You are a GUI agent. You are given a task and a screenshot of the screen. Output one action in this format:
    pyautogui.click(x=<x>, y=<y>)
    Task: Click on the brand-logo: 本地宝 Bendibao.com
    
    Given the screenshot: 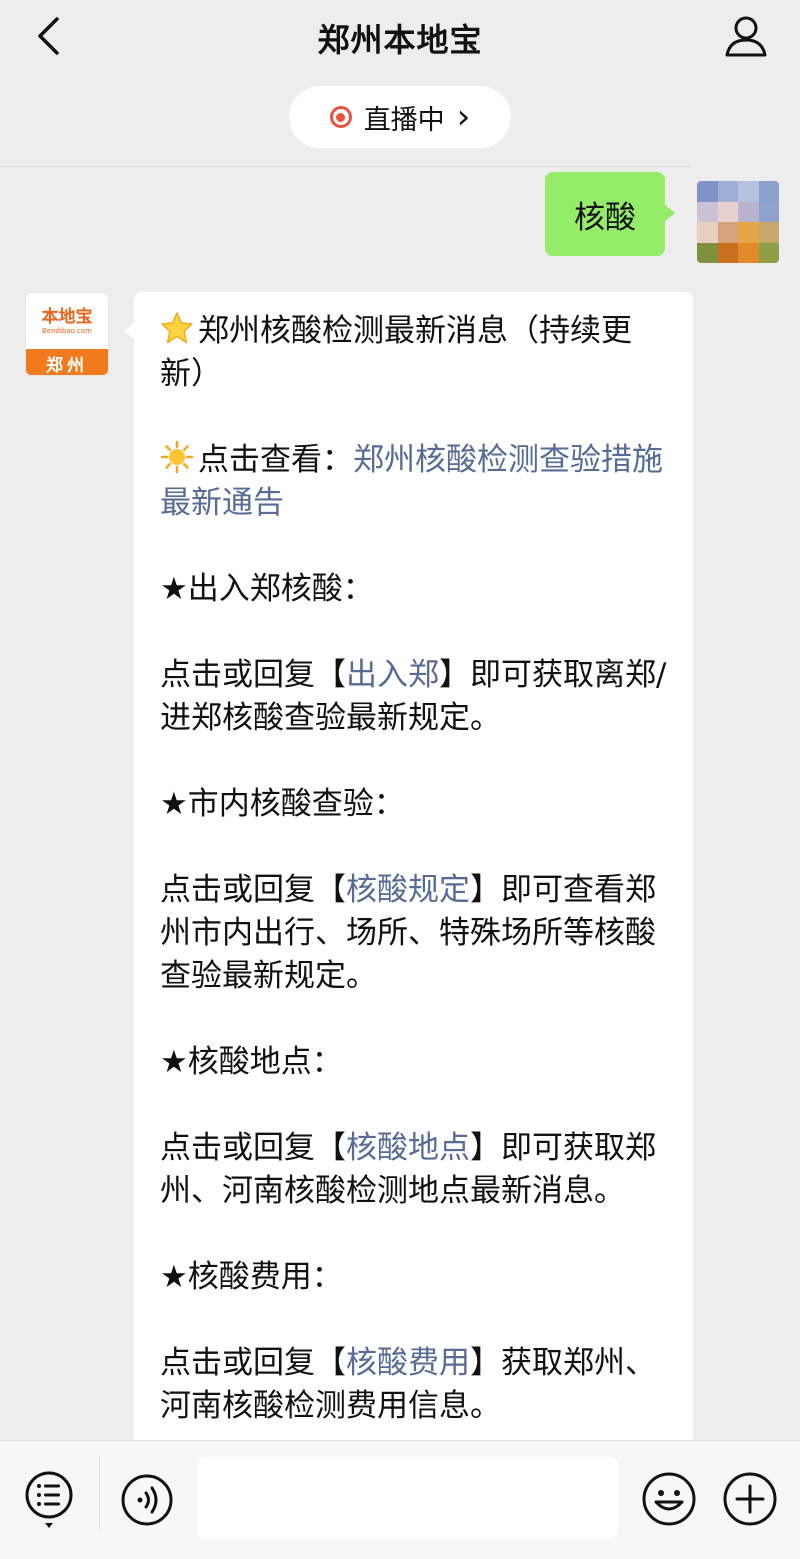 What is the action you would take?
    pyautogui.click(x=67, y=320)
    